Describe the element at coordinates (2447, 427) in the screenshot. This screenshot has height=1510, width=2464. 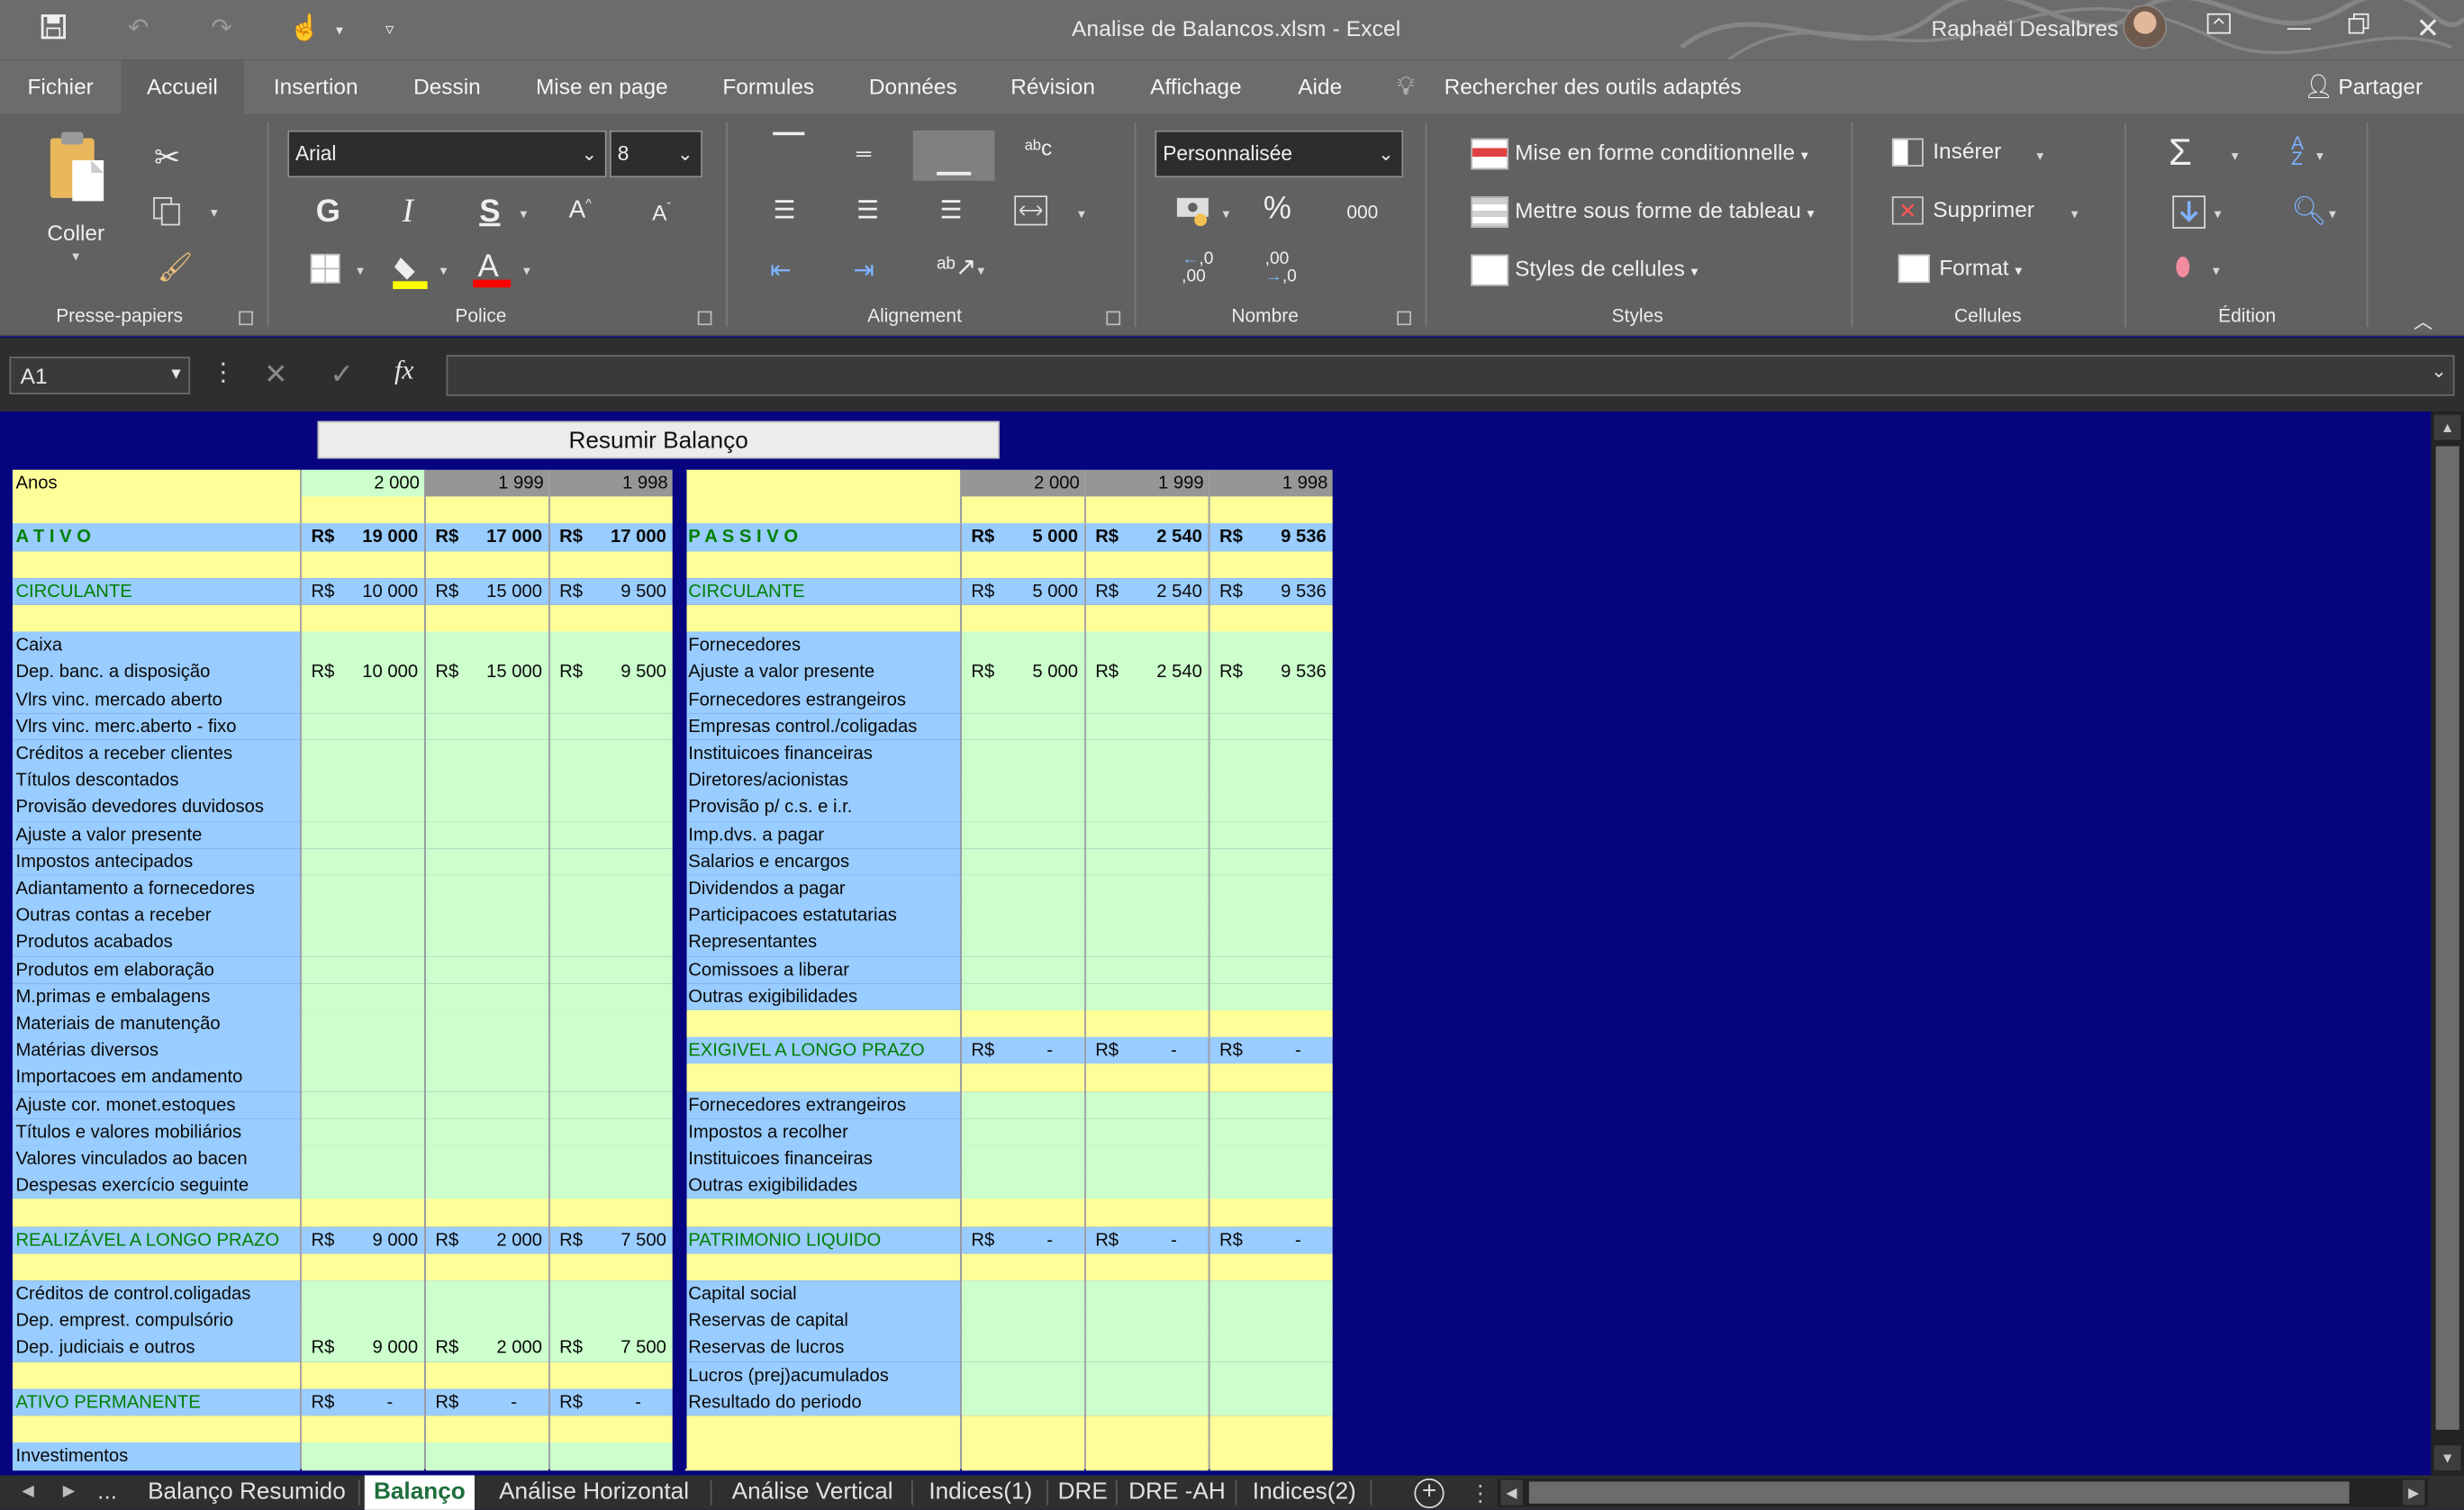
I see `scroll-up-icon: ▲` at that location.